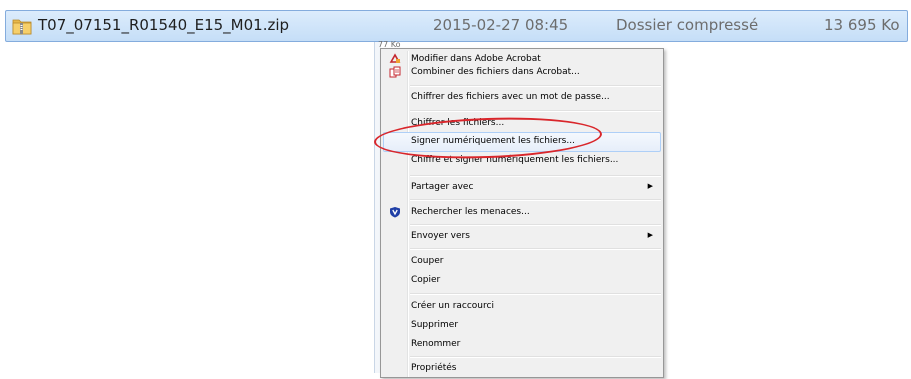  What do you see at coordinates (522, 281) in the screenshot?
I see `menu-item-copier: Copier` at bounding box center [522, 281].